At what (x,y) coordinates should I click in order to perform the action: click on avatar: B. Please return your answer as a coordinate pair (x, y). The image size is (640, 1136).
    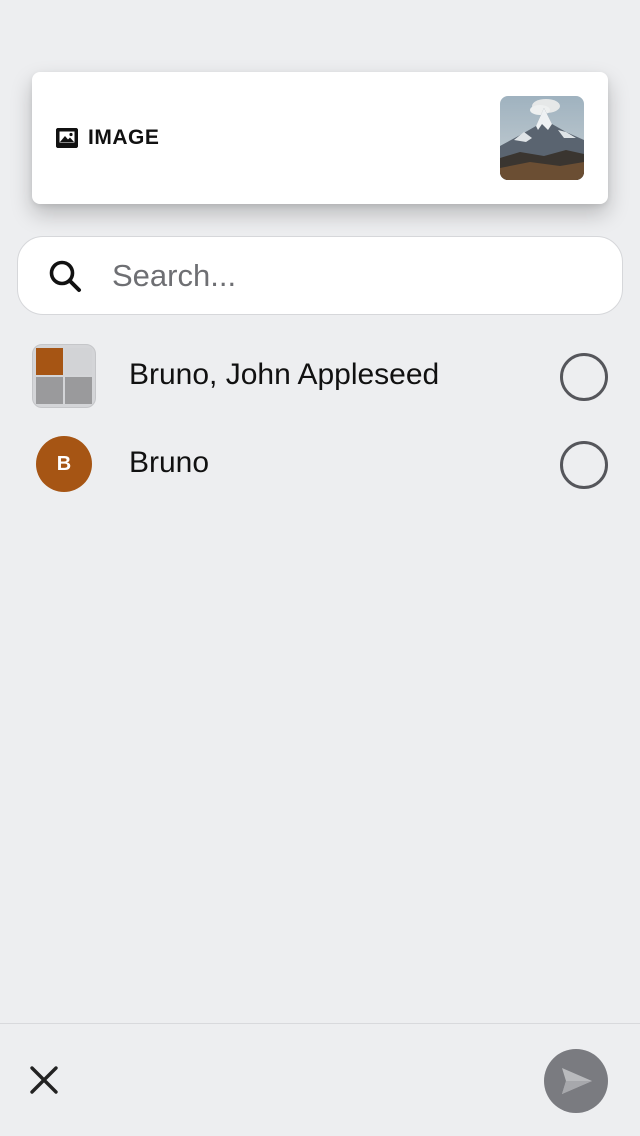
    Looking at the image, I should click on (64, 464).